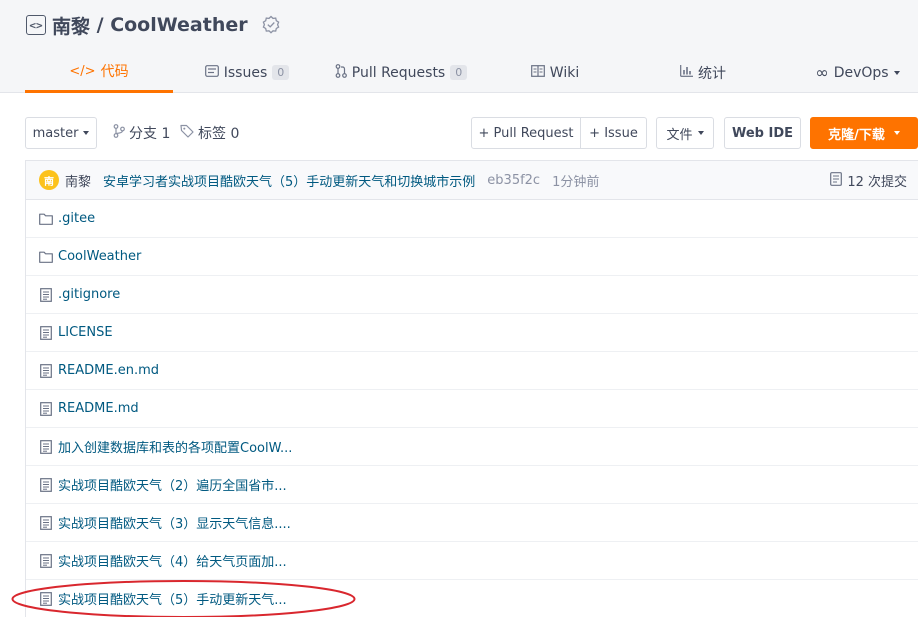 Image resolution: width=918 pixels, height=617 pixels. I want to click on repo-title: <> 南黎 / CoolWeather, so click(154, 25).